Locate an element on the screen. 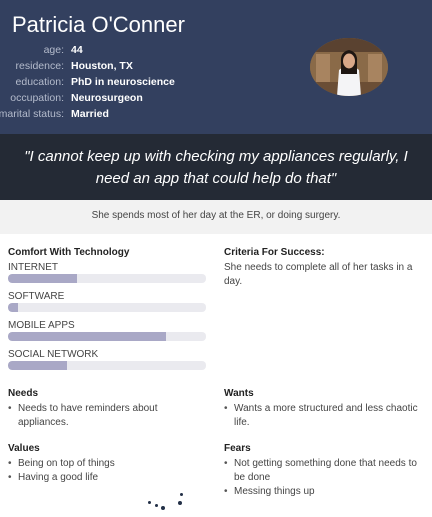 The image size is (432, 517). list-item: Being on top of things is located at coordinates (108, 464).